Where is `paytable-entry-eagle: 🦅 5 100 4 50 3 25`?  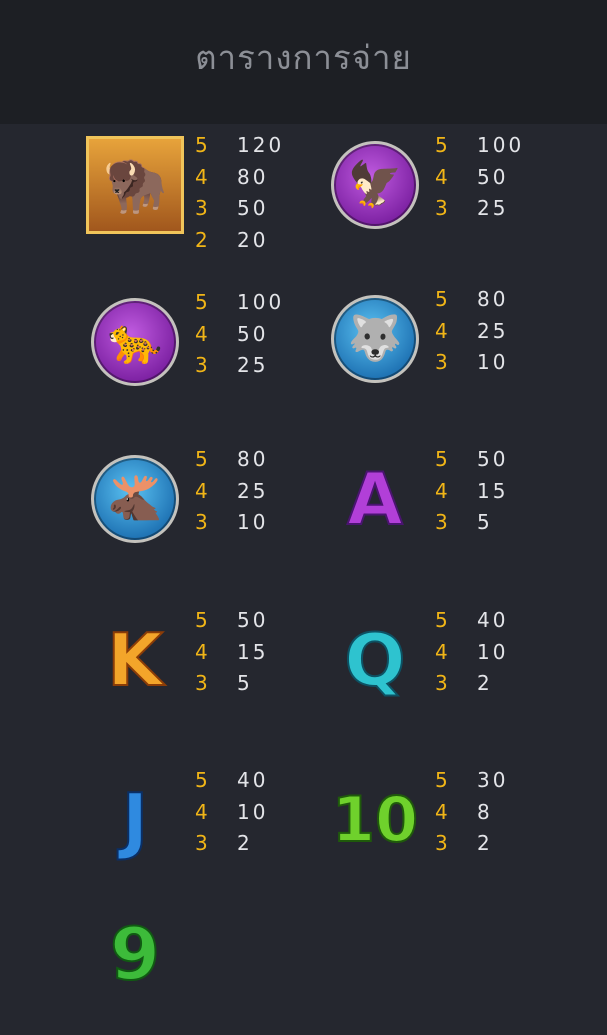
paytable-entry-eagle: 🦅 5 100 4 50 3 25 is located at coordinates (463, 200).